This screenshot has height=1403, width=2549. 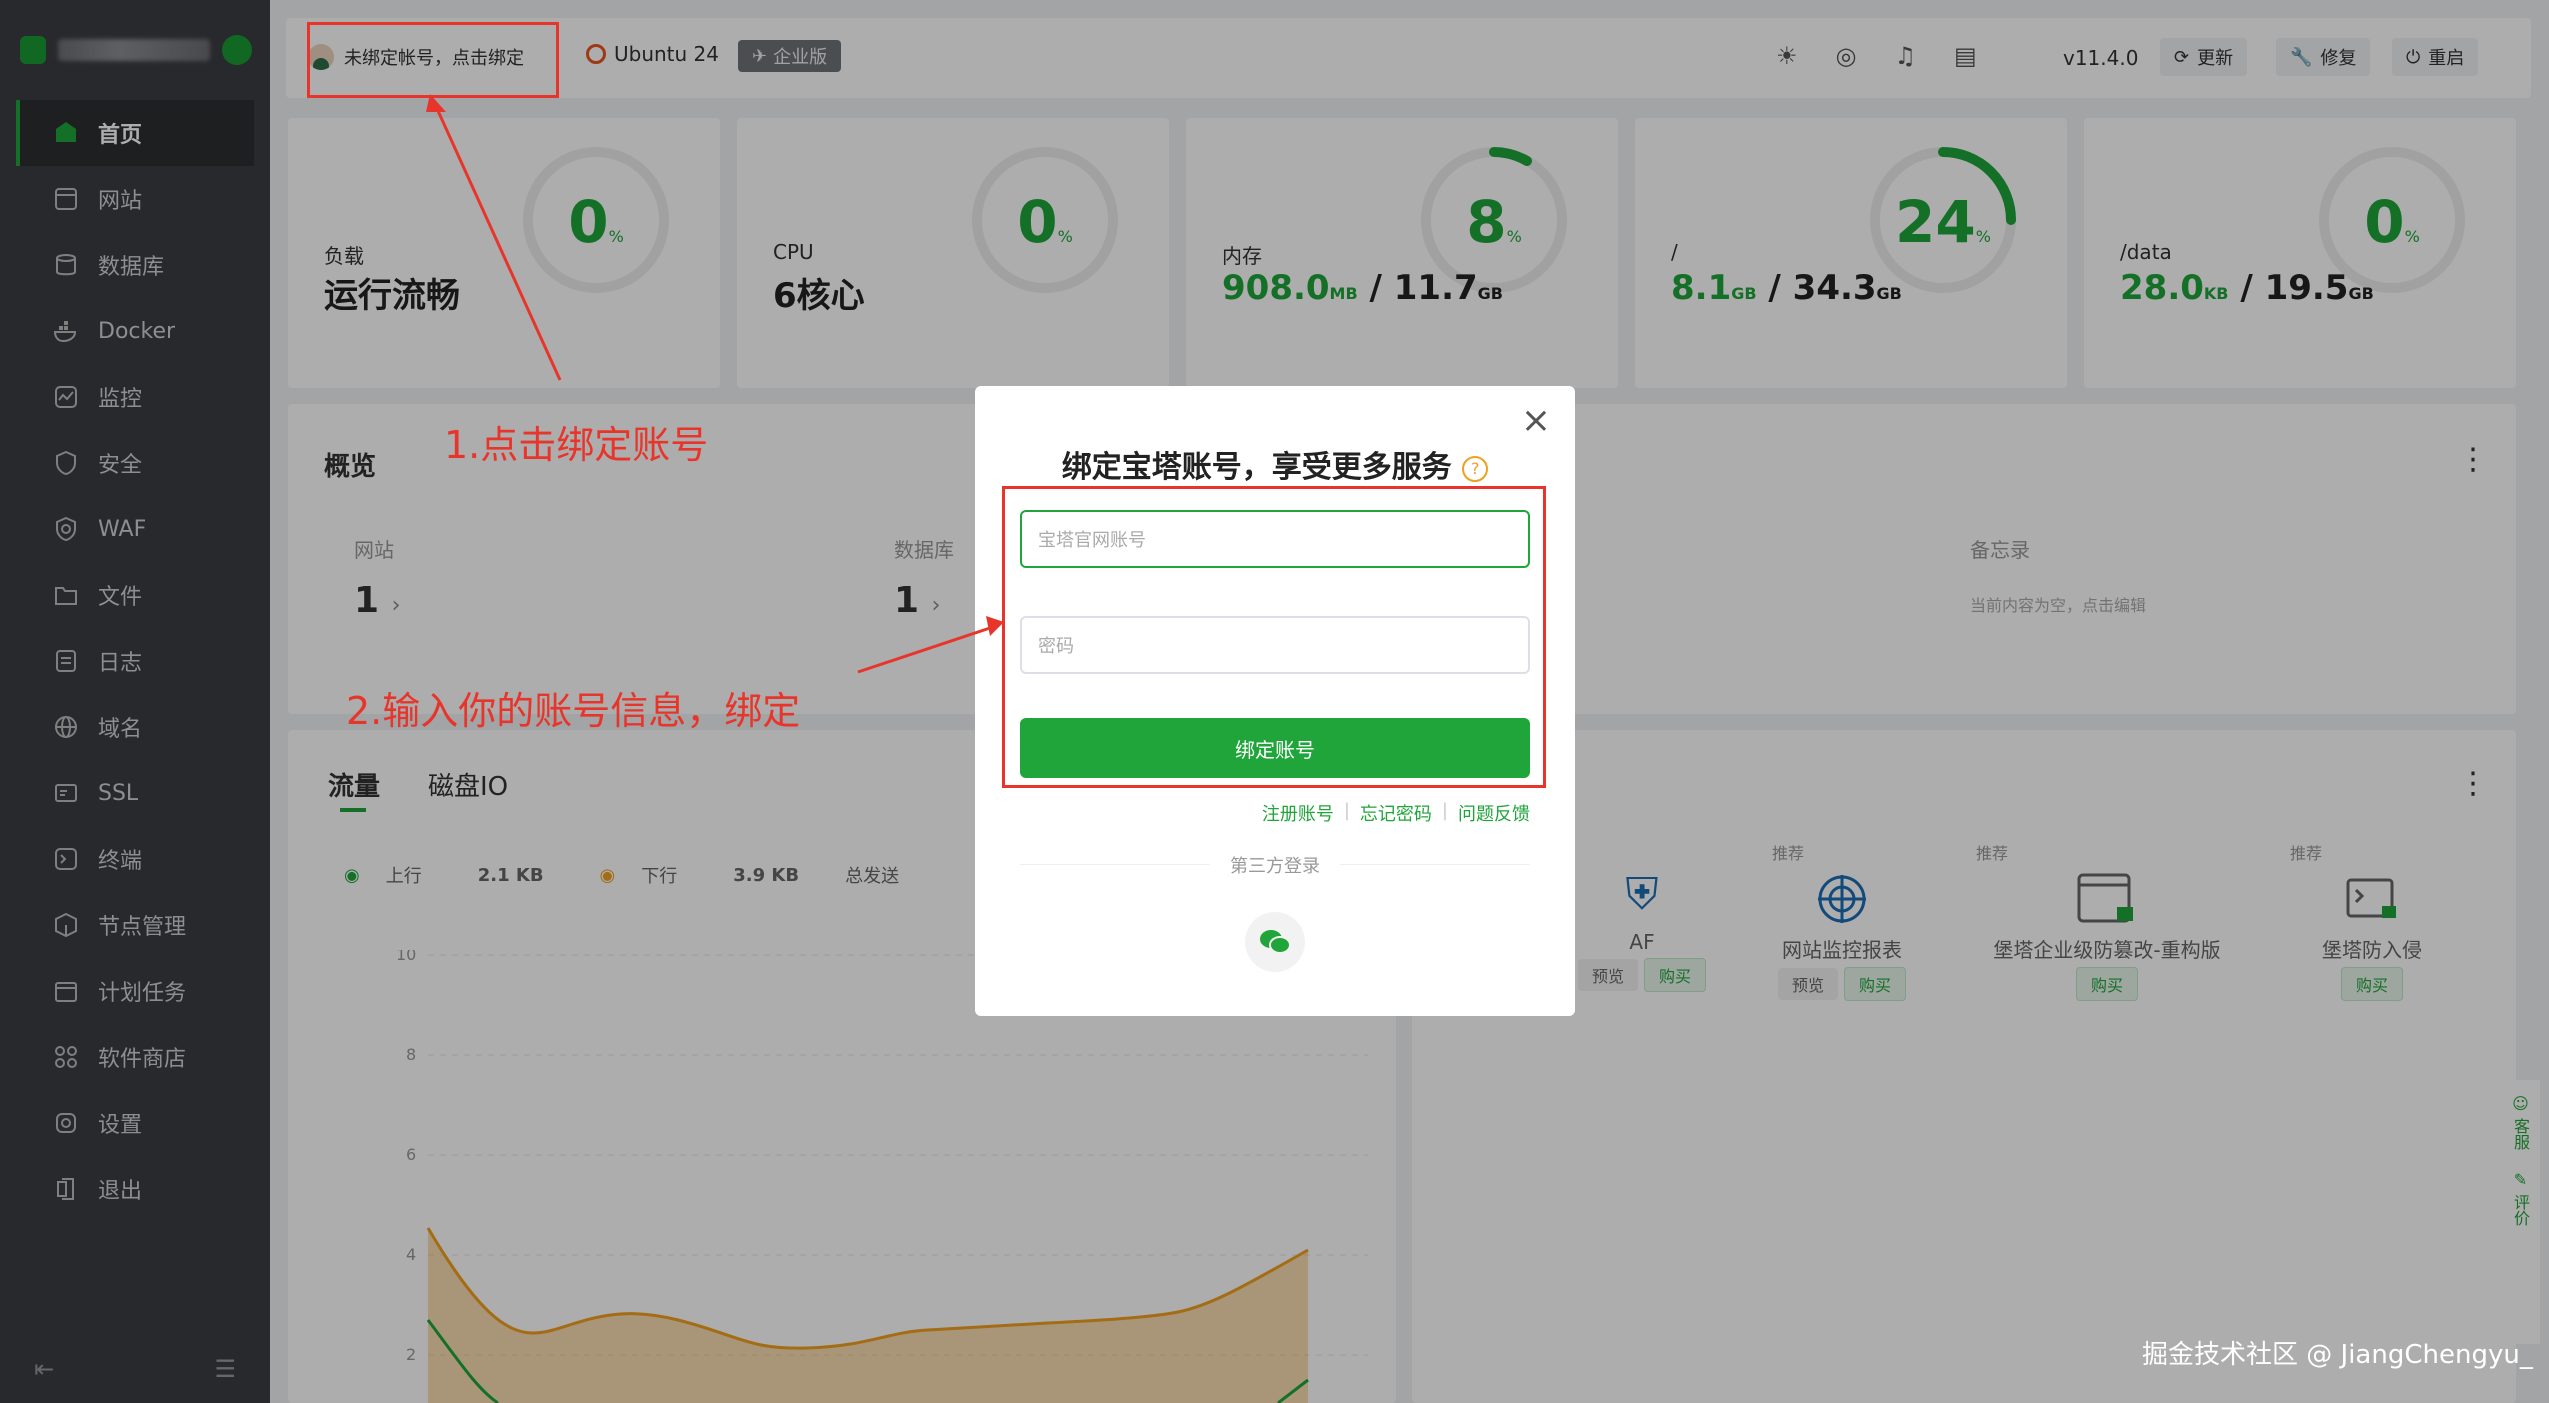 What do you see at coordinates (573, 711) in the screenshot?
I see `annotation-step2: 2.输入你的账号信息，绑定` at bounding box center [573, 711].